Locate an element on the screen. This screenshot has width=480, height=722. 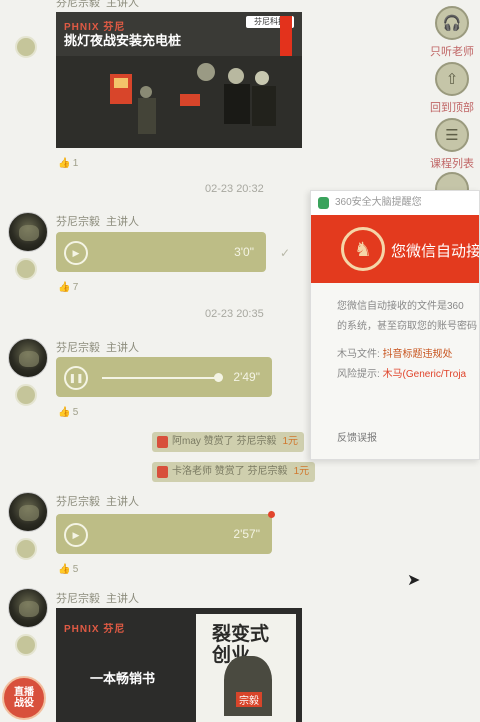
gift-notification: 阿may 赞赏了 芬尼宗毅 1元 is located at coordinates (228, 442).